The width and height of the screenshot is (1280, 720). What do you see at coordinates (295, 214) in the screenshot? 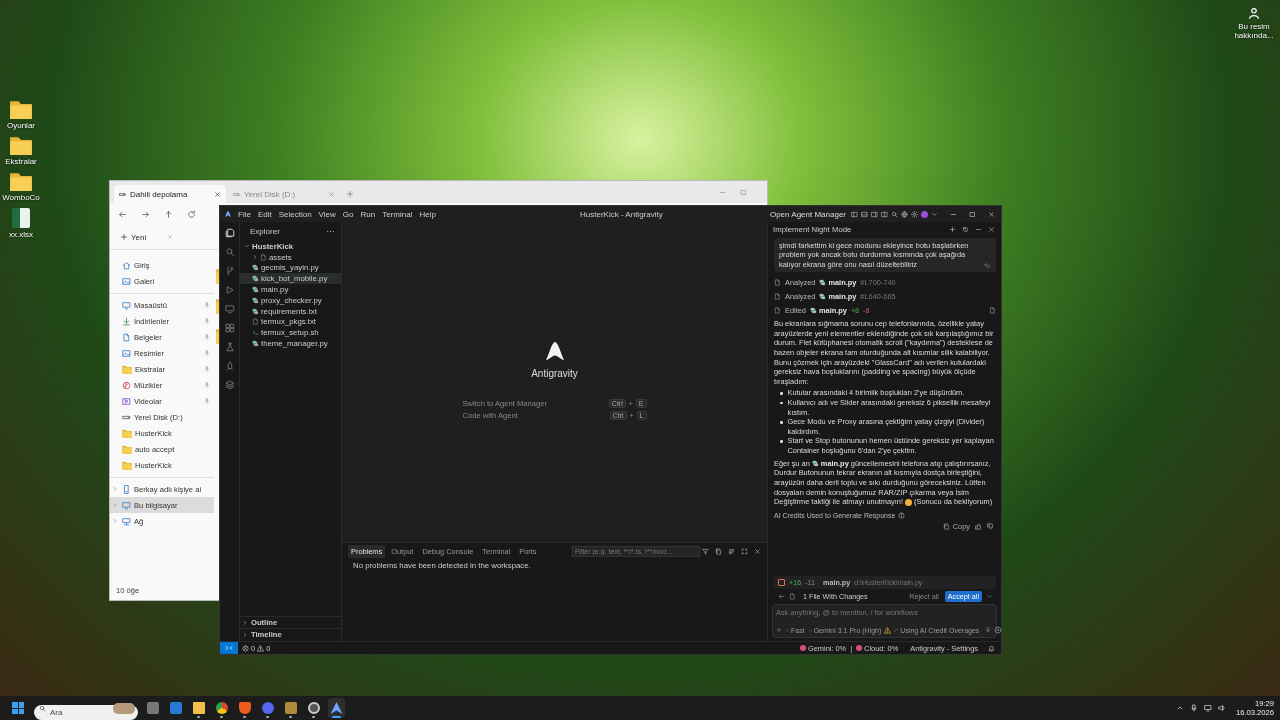
I see `menu-item: Selection` at bounding box center [295, 214].